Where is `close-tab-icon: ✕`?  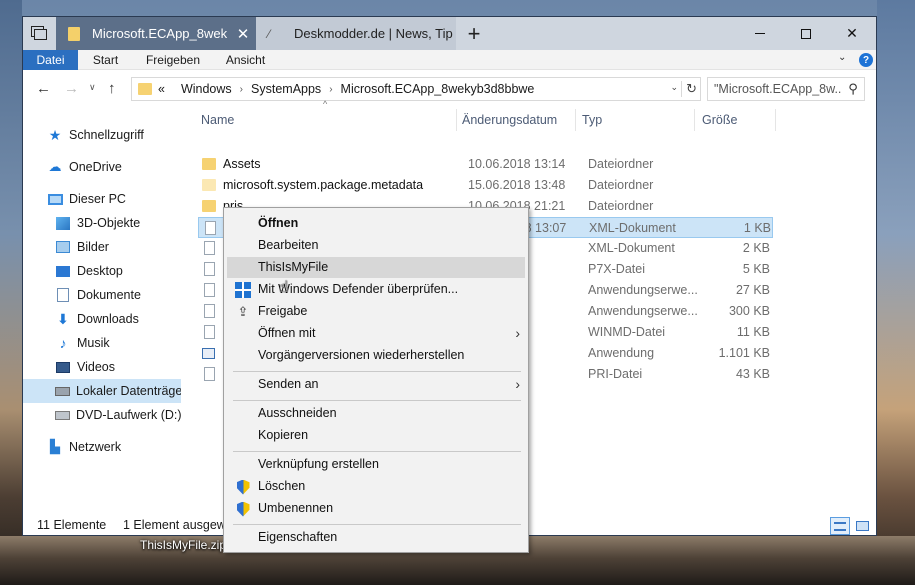 close-tab-icon: ✕ is located at coordinates (243, 34).